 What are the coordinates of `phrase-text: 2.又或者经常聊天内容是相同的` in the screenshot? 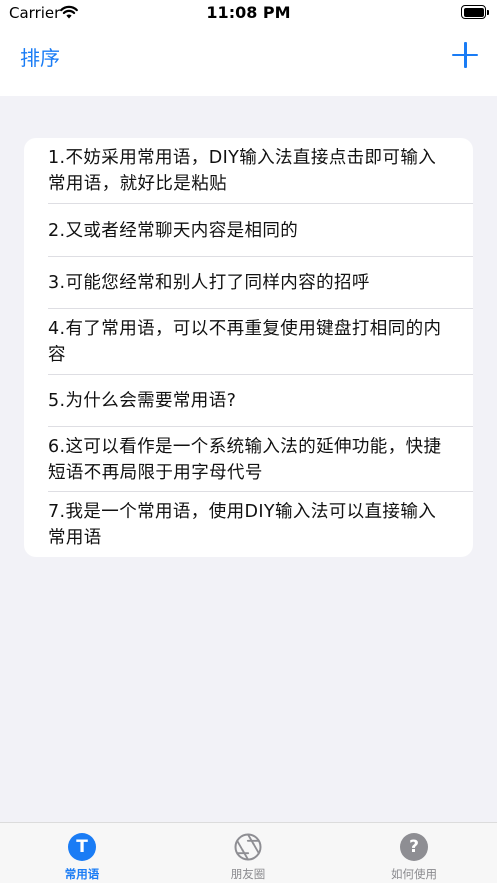 It's located at (173, 230).